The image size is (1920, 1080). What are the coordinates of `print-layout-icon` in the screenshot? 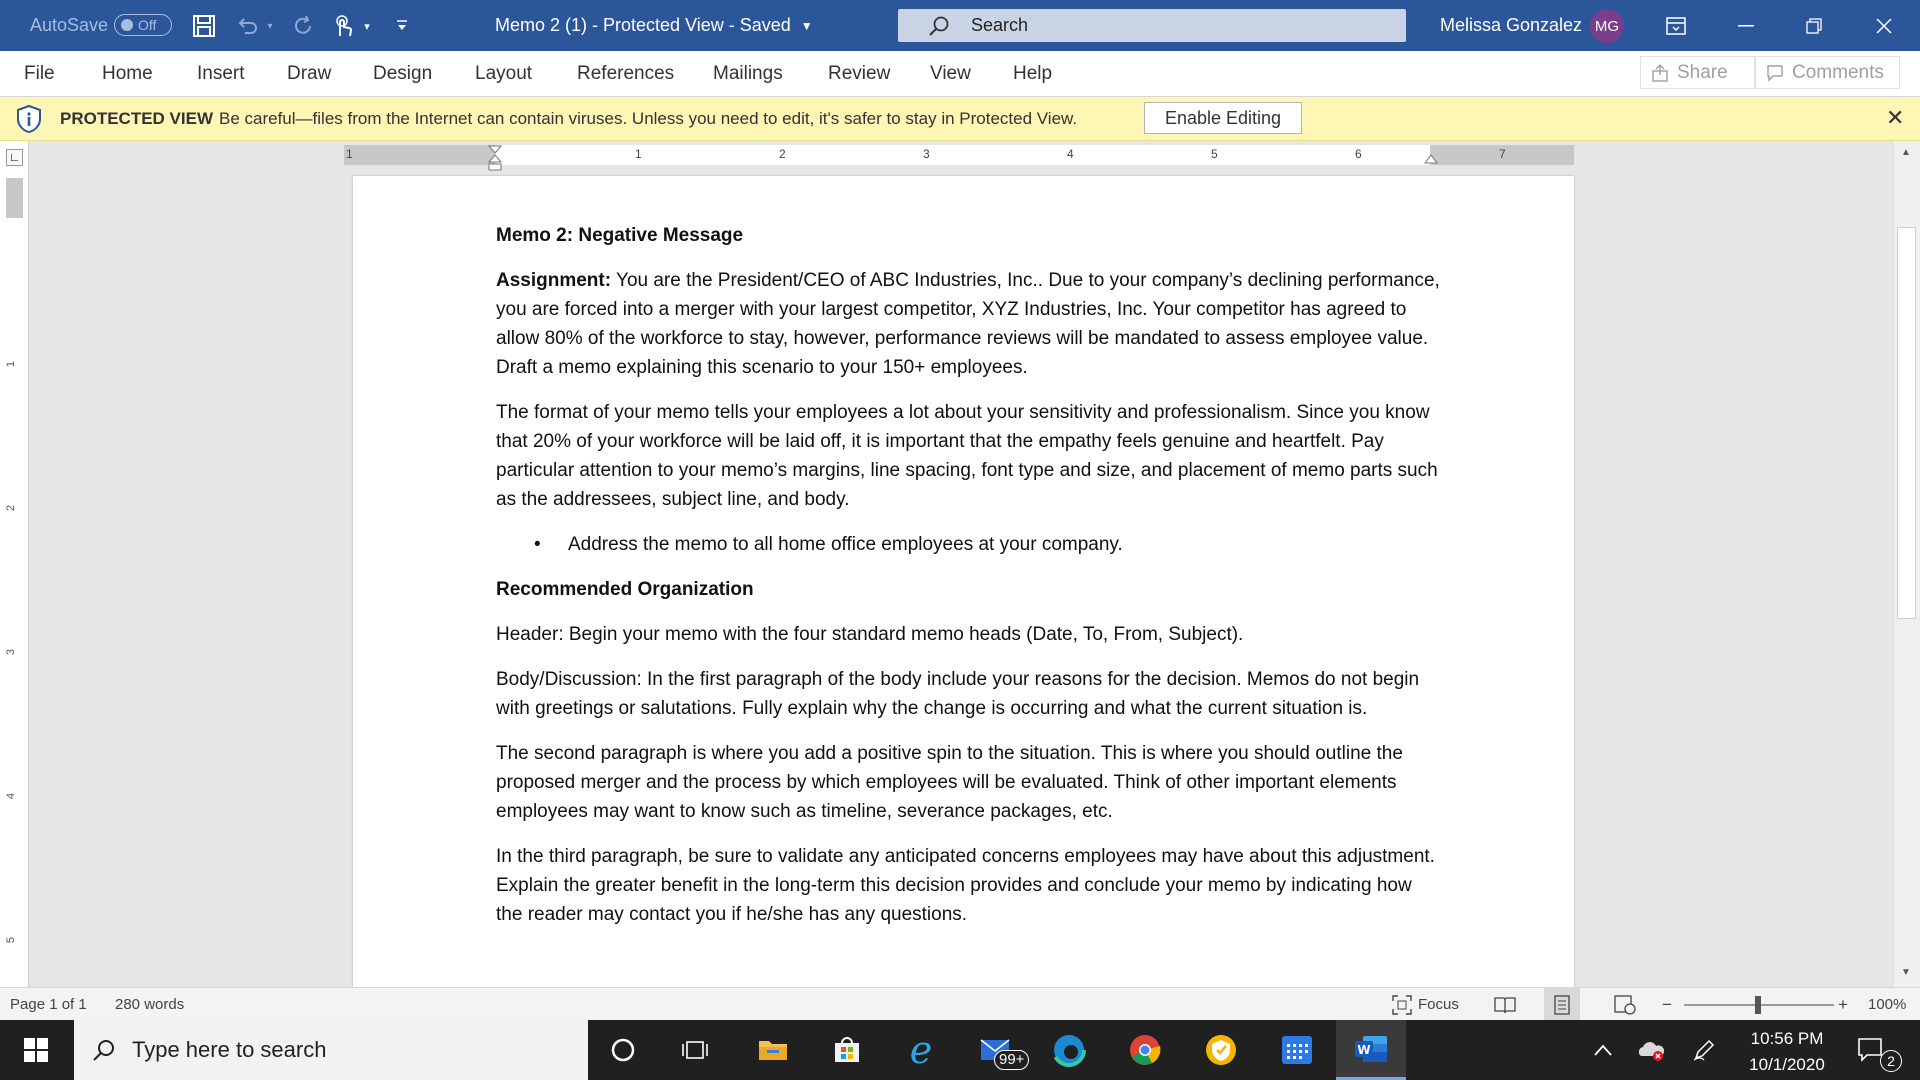 It's located at (1562, 1004).